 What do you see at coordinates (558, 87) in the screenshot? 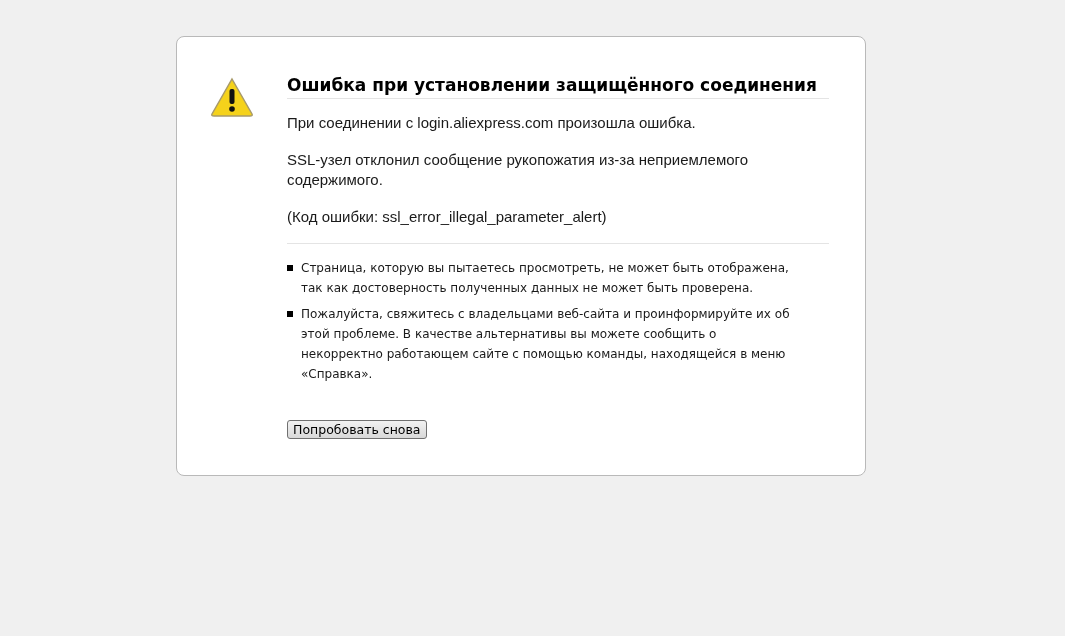
I see `error-title: Ошибка при установлении защищённого соединения` at bounding box center [558, 87].